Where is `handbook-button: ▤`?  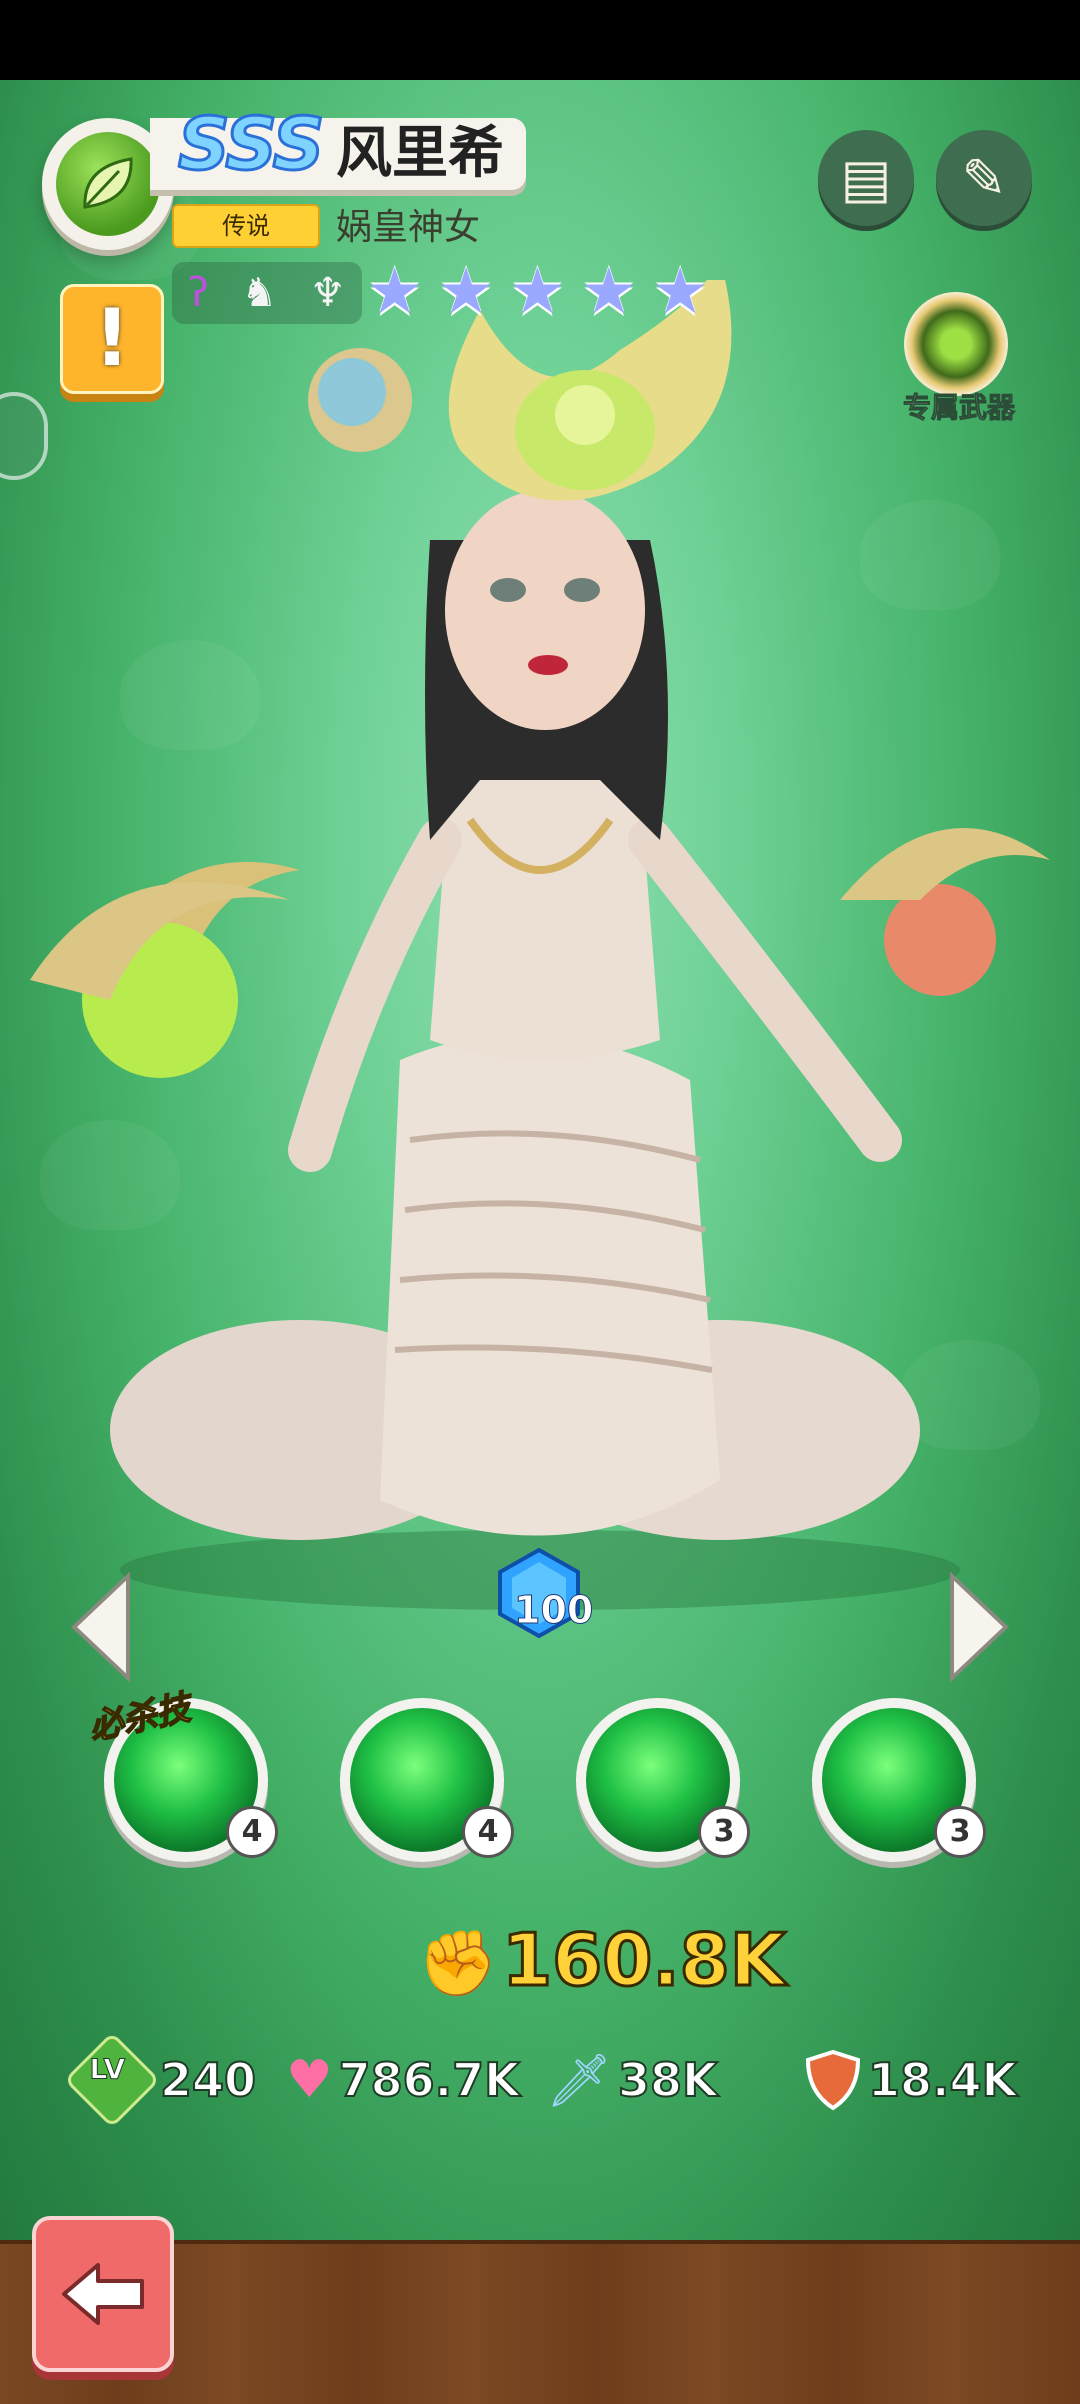
handbook-button: ▤ is located at coordinates (866, 178).